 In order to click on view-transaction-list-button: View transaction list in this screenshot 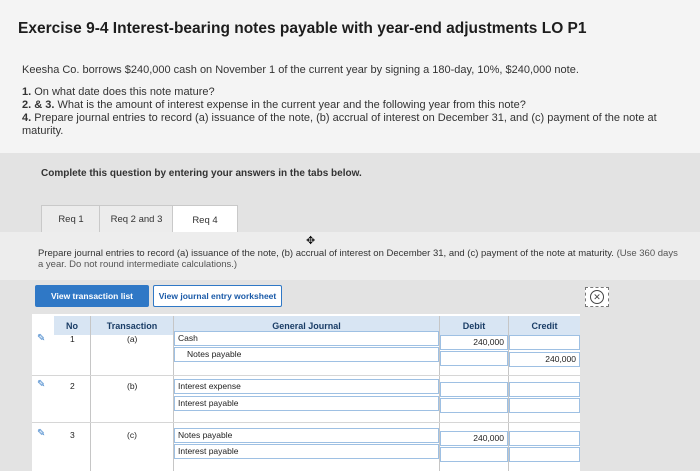, I will do `click(92, 296)`.